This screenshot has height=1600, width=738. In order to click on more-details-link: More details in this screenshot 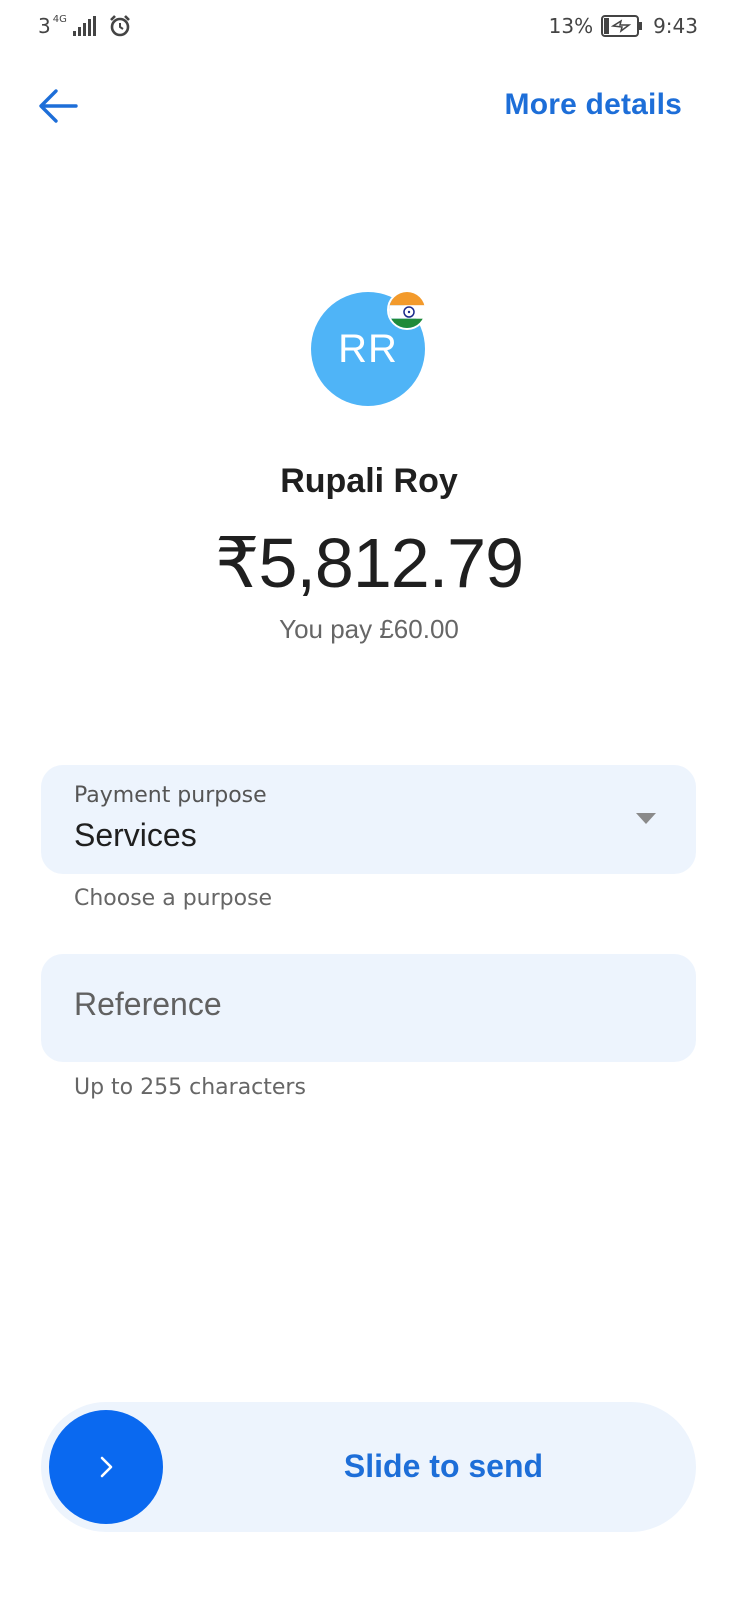, I will do `click(593, 105)`.